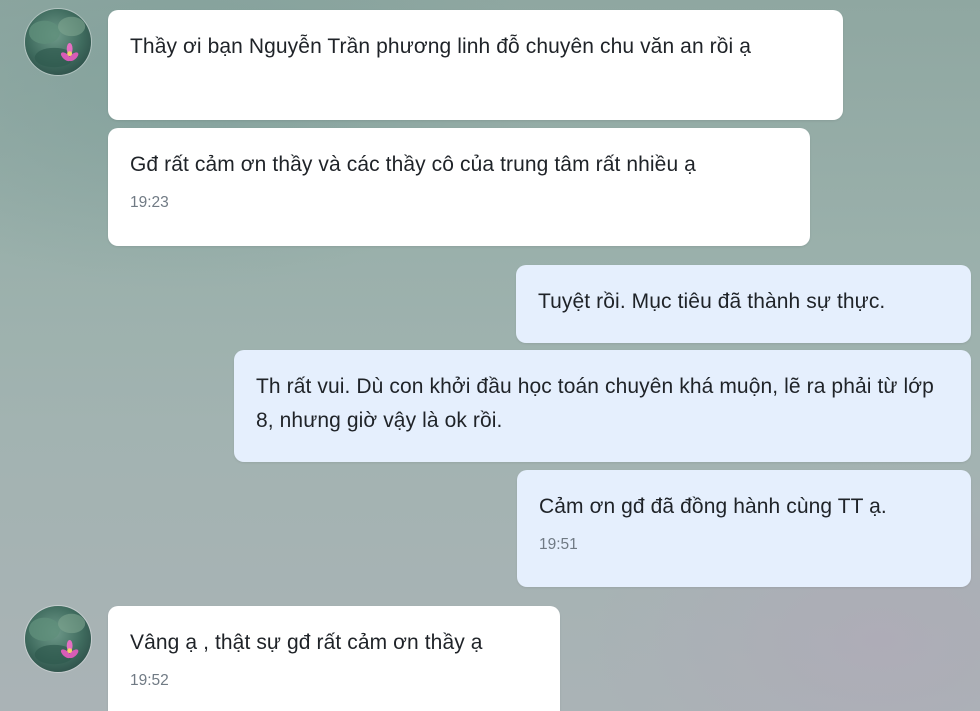 The image size is (980, 711). What do you see at coordinates (744, 528) in the screenshot?
I see `message-bubble-outgoing: Cảm ơn gđ đã đồng hành cùng TT ạ. 19:51` at bounding box center [744, 528].